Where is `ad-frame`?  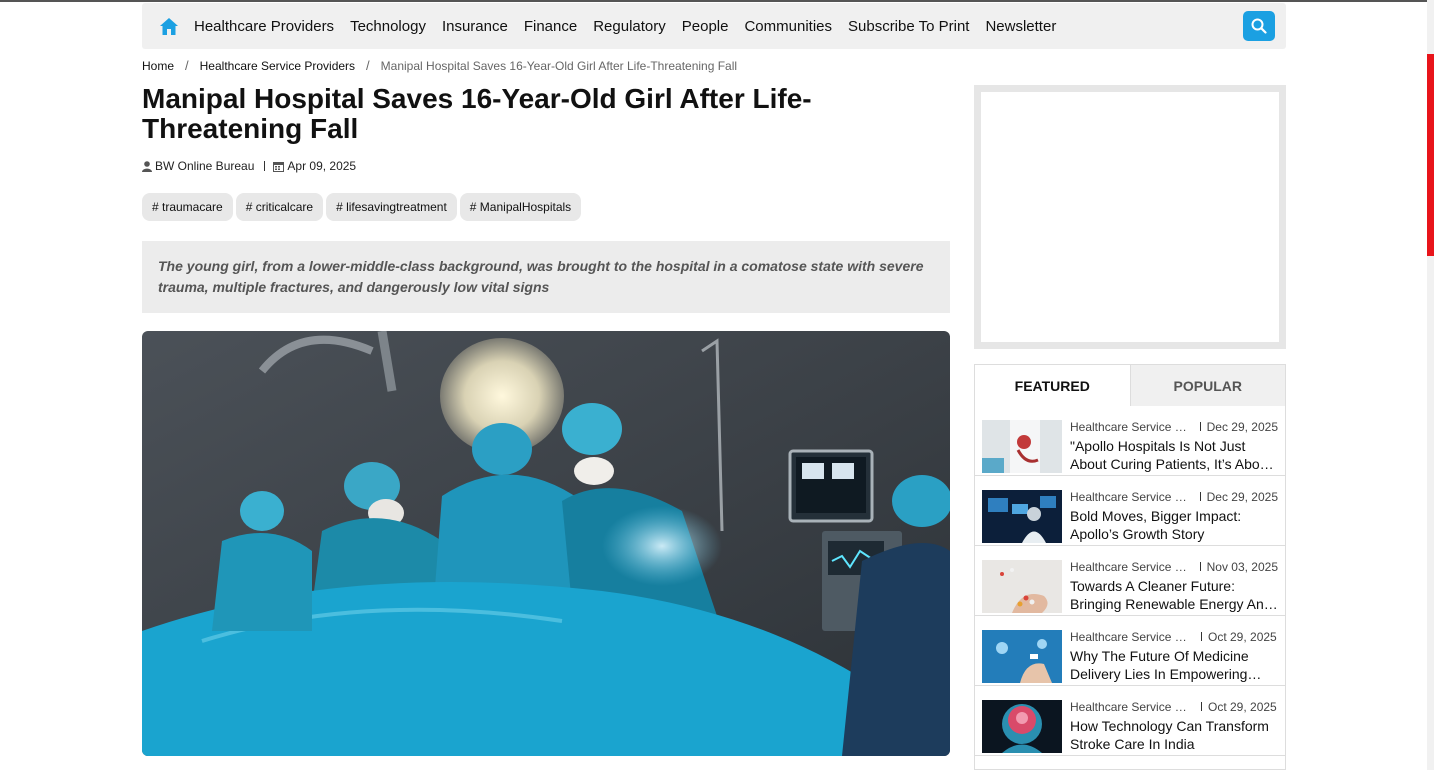
ad-frame is located at coordinates (1130, 217).